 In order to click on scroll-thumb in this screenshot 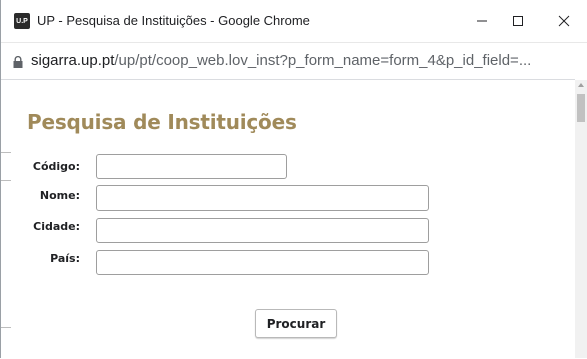, I will do `click(581, 108)`.